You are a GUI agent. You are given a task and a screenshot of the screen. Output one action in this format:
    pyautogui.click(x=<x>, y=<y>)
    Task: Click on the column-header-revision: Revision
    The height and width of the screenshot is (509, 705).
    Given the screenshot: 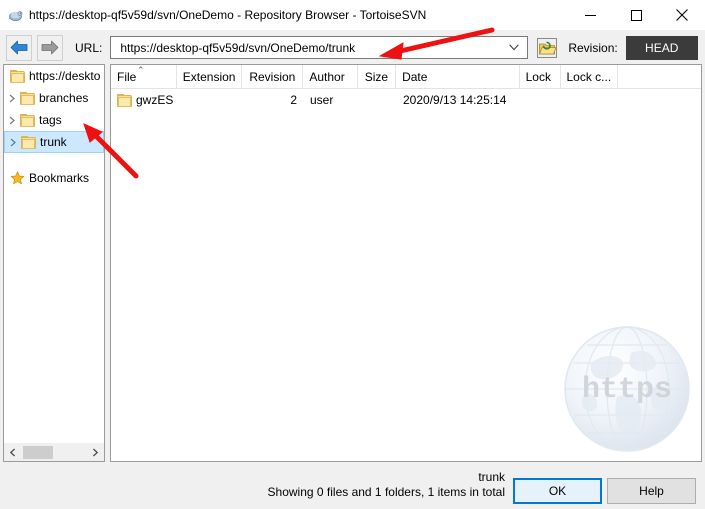 What is the action you would take?
    pyautogui.click(x=273, y=77)
    